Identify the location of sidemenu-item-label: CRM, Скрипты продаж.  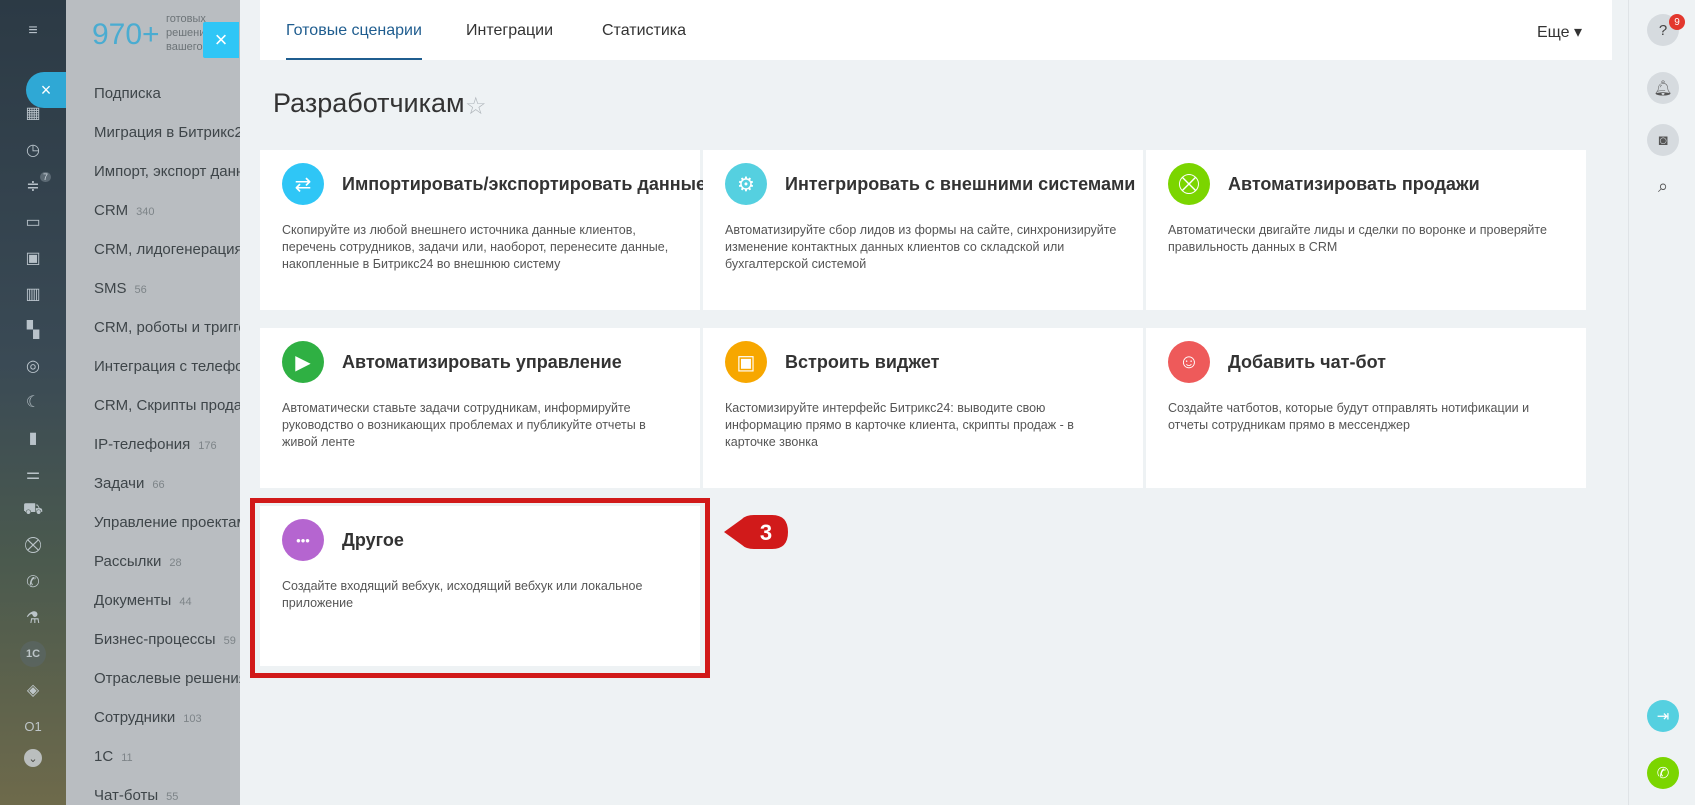
(167, 405).